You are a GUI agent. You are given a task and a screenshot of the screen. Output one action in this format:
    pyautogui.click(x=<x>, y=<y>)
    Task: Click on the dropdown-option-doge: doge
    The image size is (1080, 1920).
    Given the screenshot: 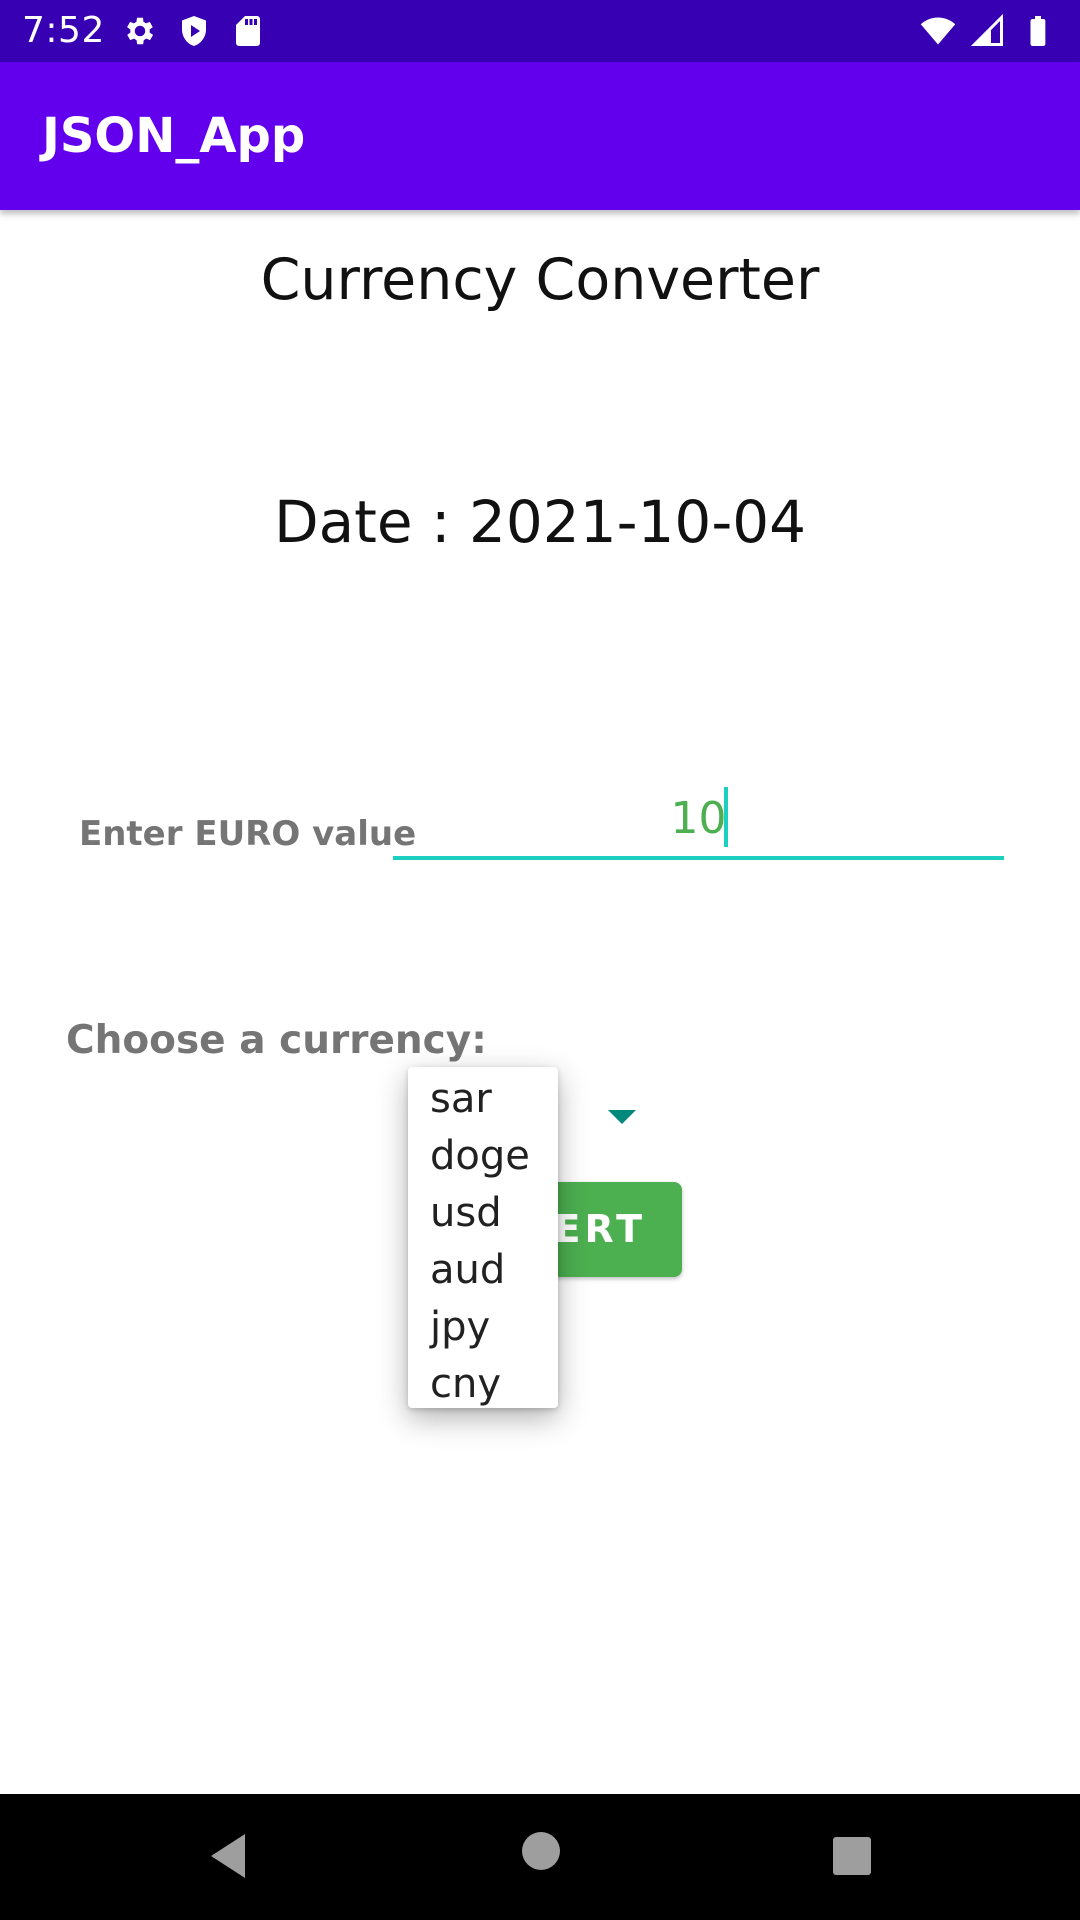 What is the action you would take?
    pyautogui.click(x=483, y=1156)
    